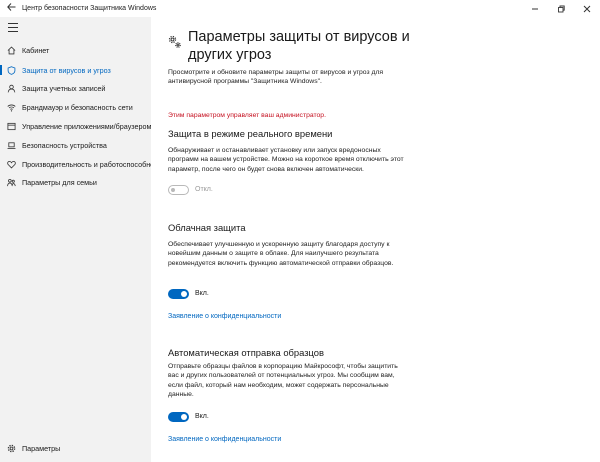 This screenshot has width=600, height=462. I want to click on hamburger-menu-icon, so click(13, 27).